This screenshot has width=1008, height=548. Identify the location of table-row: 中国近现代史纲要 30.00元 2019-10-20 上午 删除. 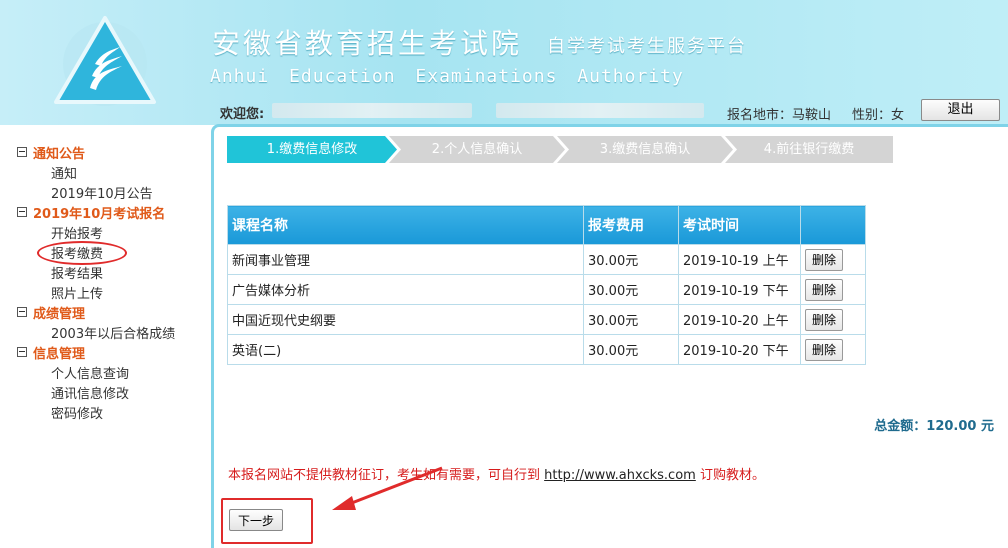
(546, 319).